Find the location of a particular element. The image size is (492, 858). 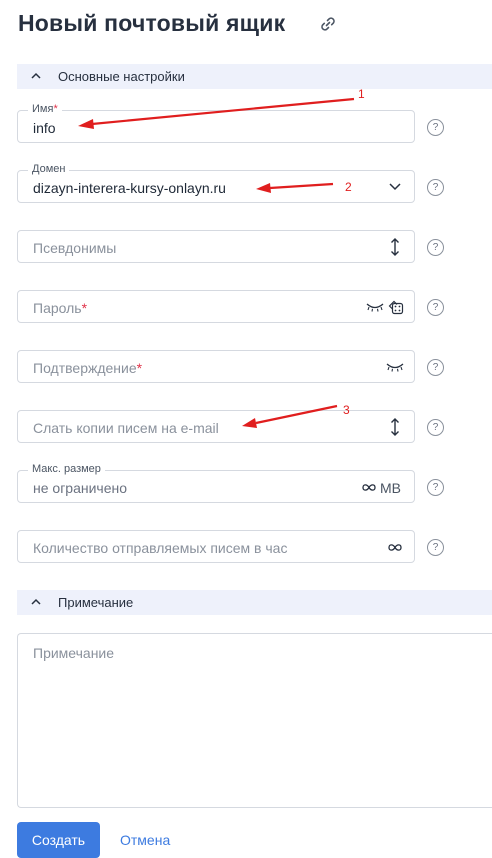

annotation-number: 1 is located at coordinates (361, 94).